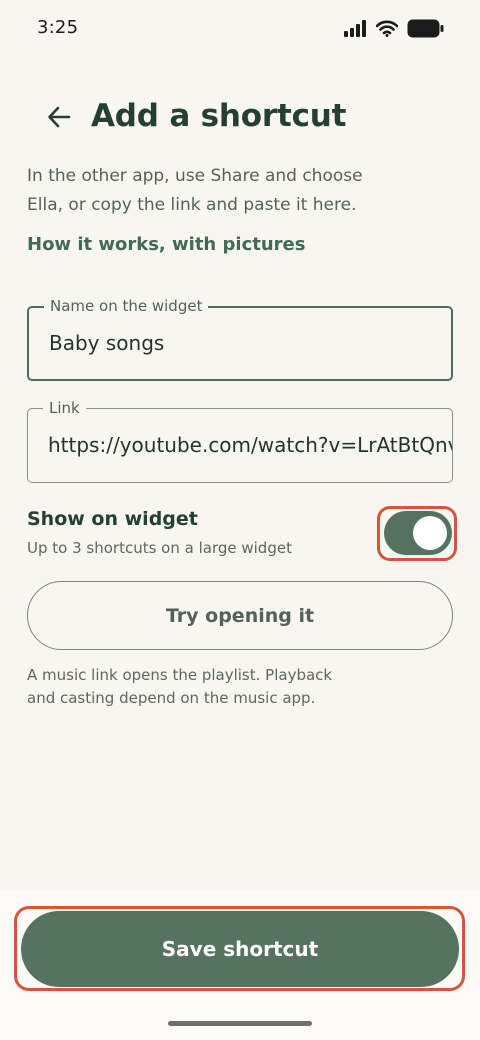 The image size is (480, 1040). I want to click on try-opening-button: Try opening it, so click(240, 615).